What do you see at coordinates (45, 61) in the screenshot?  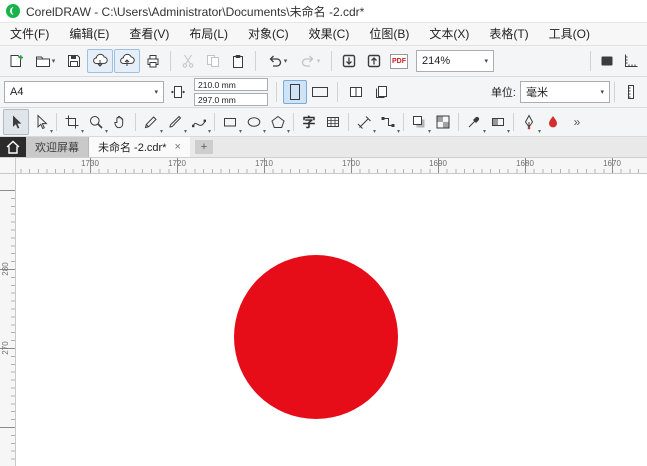 I see `open-button: ▾` at bounding box center [45, 61].